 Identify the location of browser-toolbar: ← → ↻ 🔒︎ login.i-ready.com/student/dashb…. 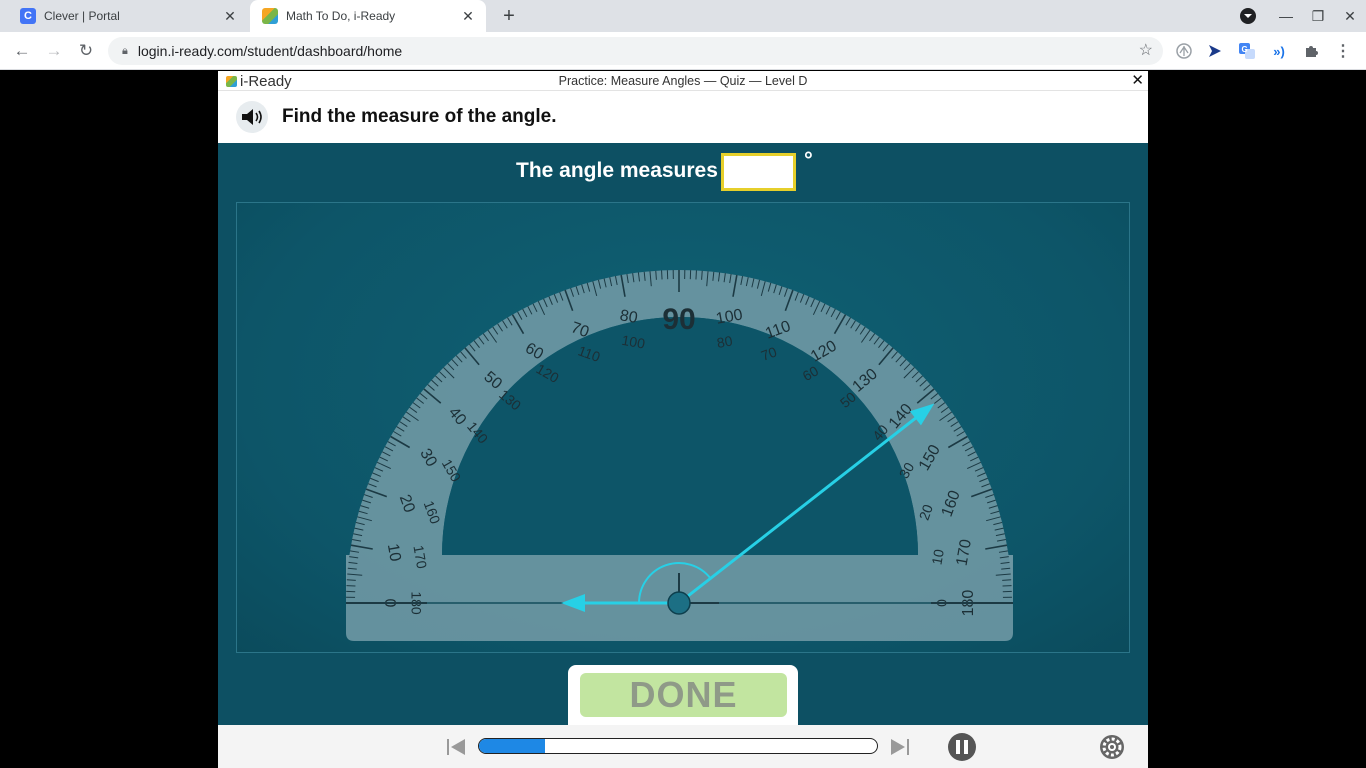
(683, 51).